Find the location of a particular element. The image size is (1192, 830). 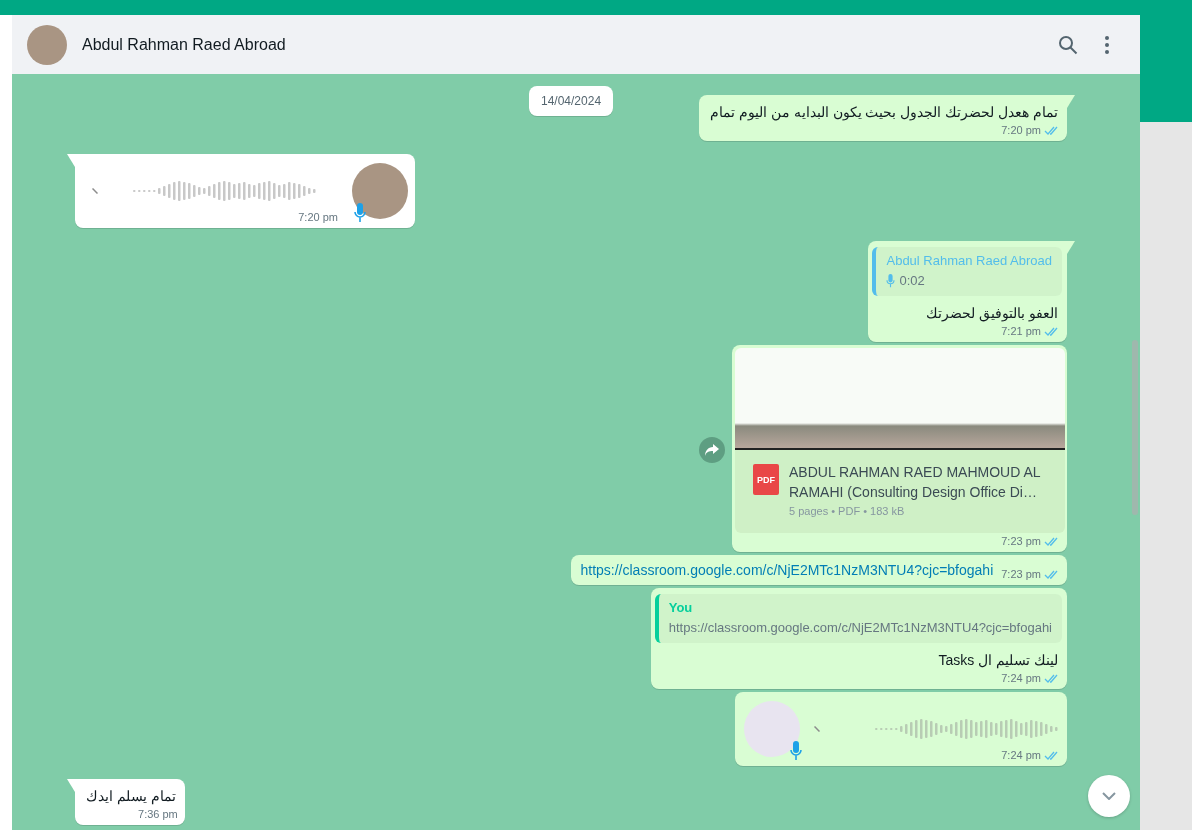

forward-arrow-icon is located at coordinates (712, 450).